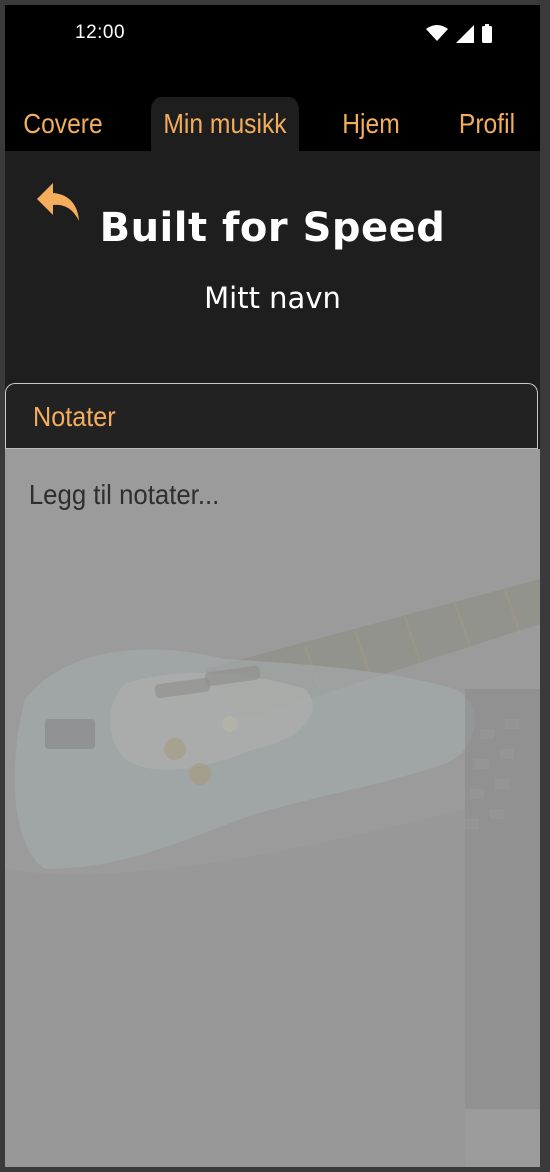  What do you see at coordinates (371, 124) in the screenshot?
I see `tab-hjem: Hjem` at bounding box center [371, 124].